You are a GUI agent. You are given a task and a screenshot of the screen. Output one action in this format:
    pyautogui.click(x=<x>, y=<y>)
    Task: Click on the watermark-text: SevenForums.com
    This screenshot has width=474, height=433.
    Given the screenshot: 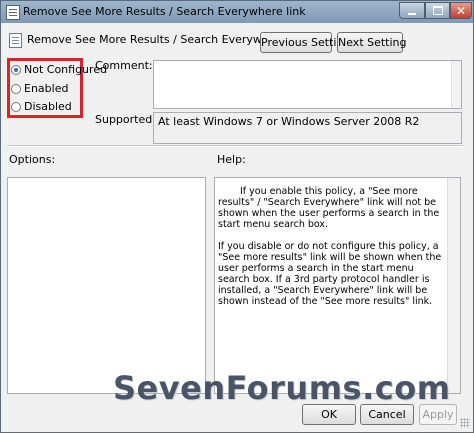 What is the action you would take?
    pyautogui.click(x=282, y=388)
    